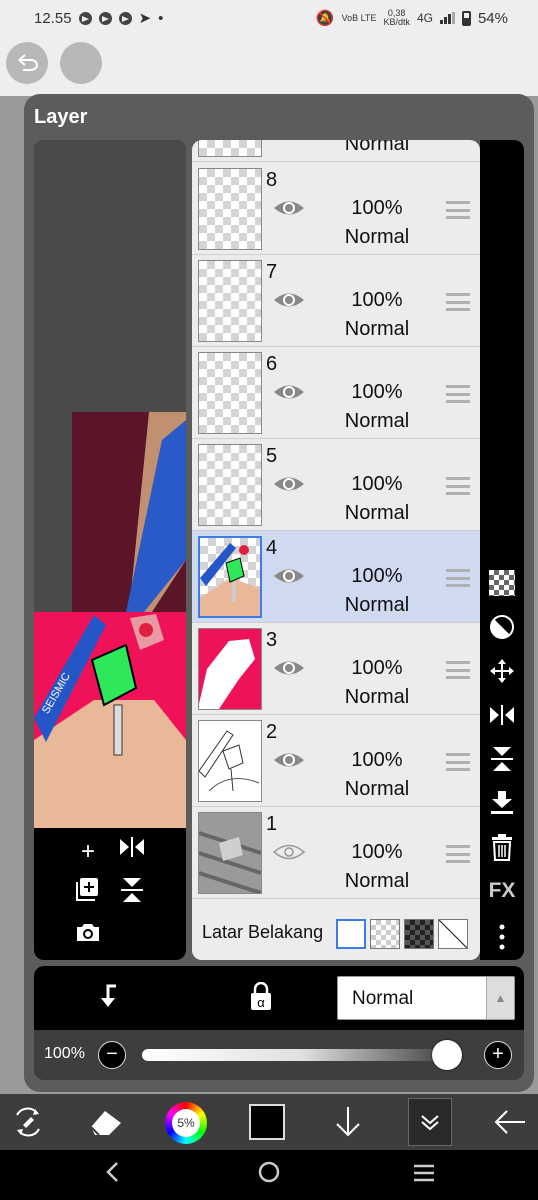 Image resolution: width=538 pixels, height=1200 pixels. I want to click on transparency-checker-button, so click(502, 583).